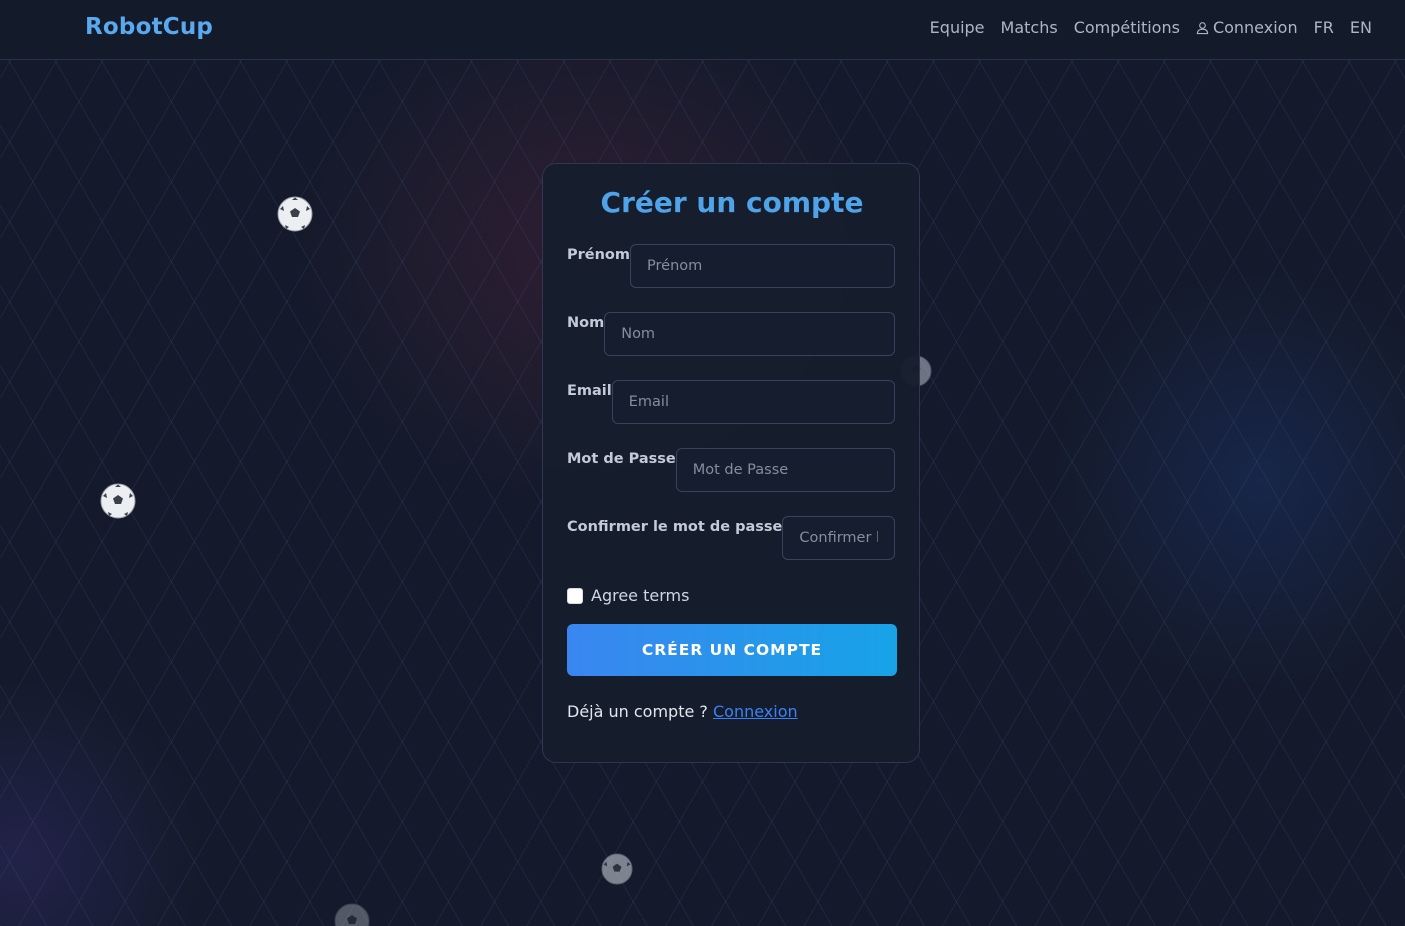  What do you see at coordinates (838, 538) in the screenshot?
I see `confirm-password-input` at bounding box center [838, 538].